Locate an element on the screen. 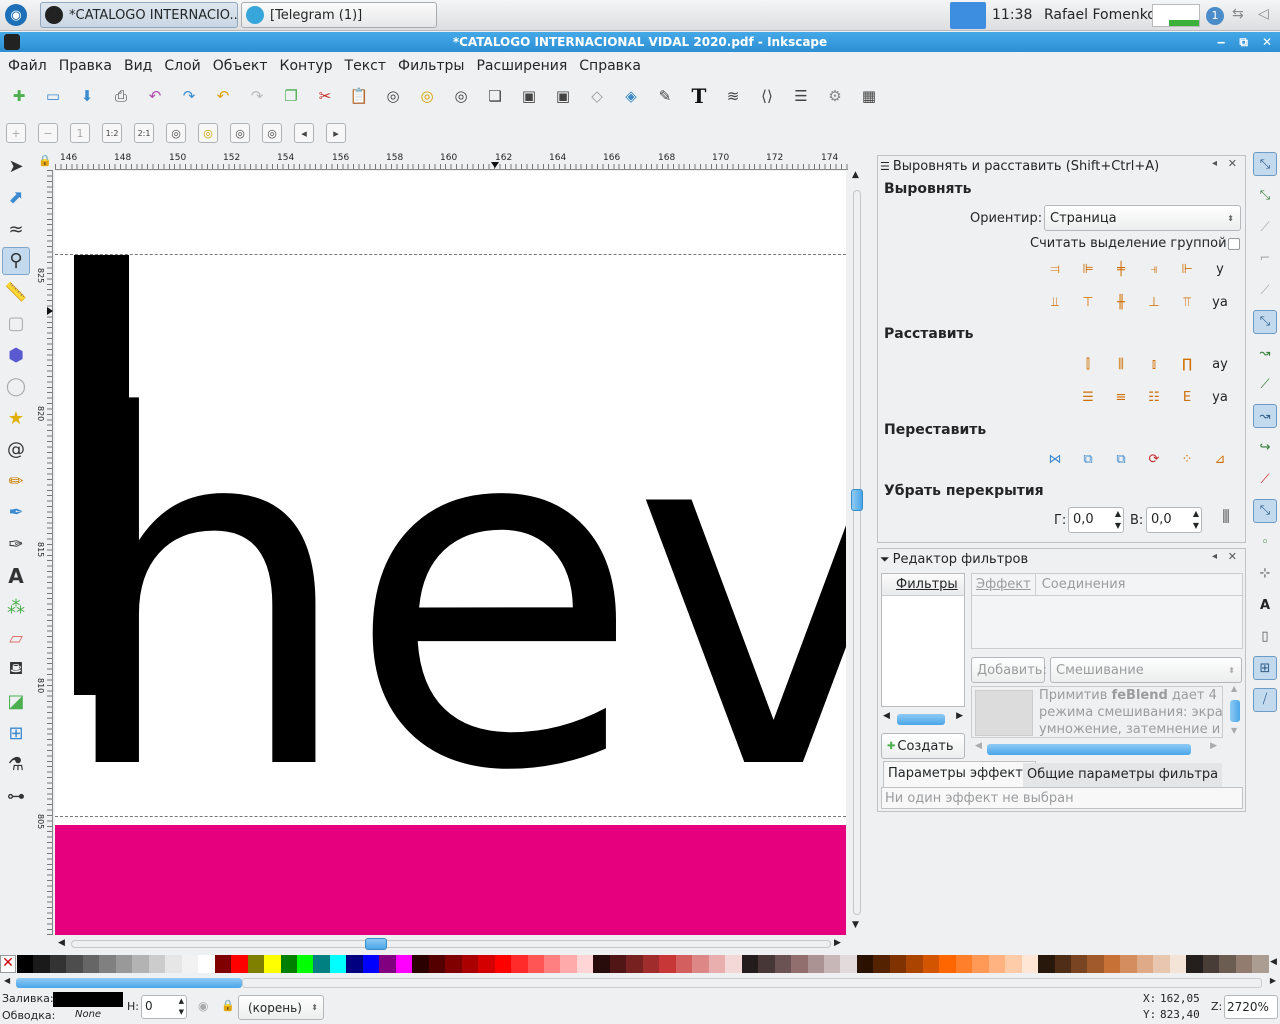  zoom-page-icon: ◎ is located at coordinates (240, 133).